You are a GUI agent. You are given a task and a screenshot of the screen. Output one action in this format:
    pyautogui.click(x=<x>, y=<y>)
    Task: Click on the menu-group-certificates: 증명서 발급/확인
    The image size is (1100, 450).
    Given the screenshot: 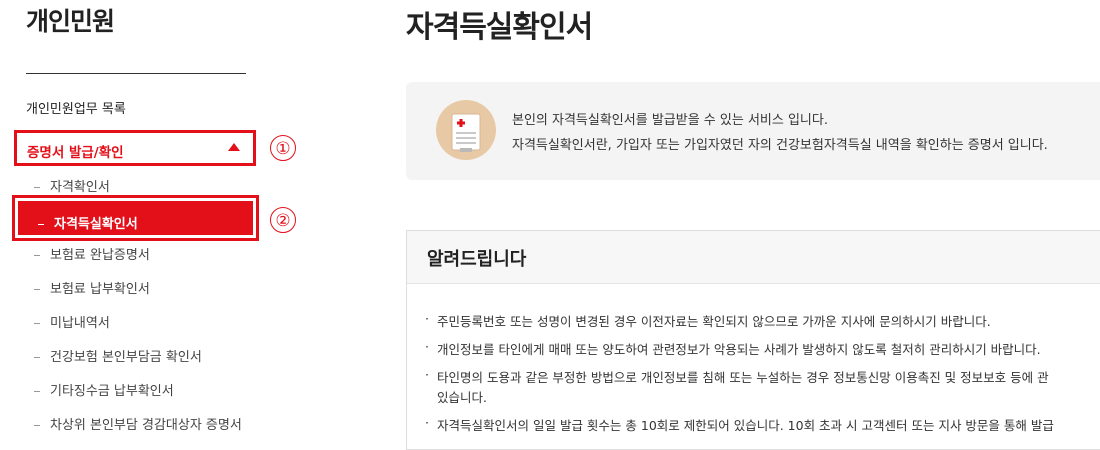 What is the action you would take?
    pyautogui.click(x=135, y=148)
    